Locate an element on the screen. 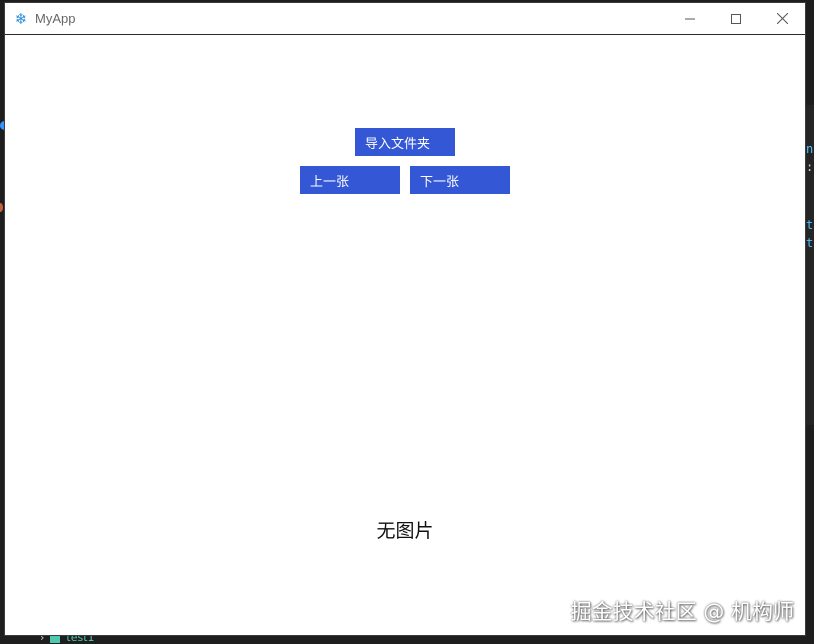 This screenshot has height=644, width=814. snowflake-icon: ❄ is located at coordinates (21, 18).